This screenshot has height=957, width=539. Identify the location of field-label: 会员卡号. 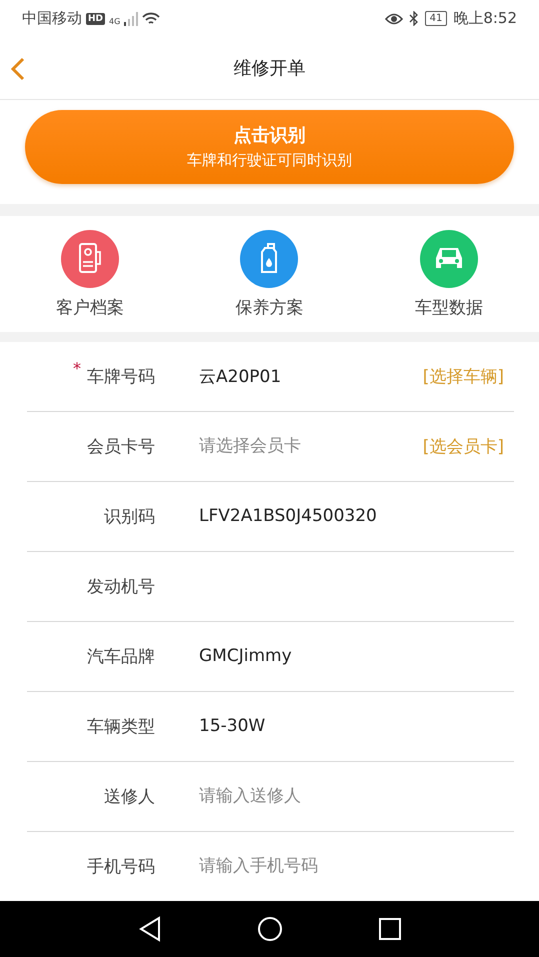
(121, 447).